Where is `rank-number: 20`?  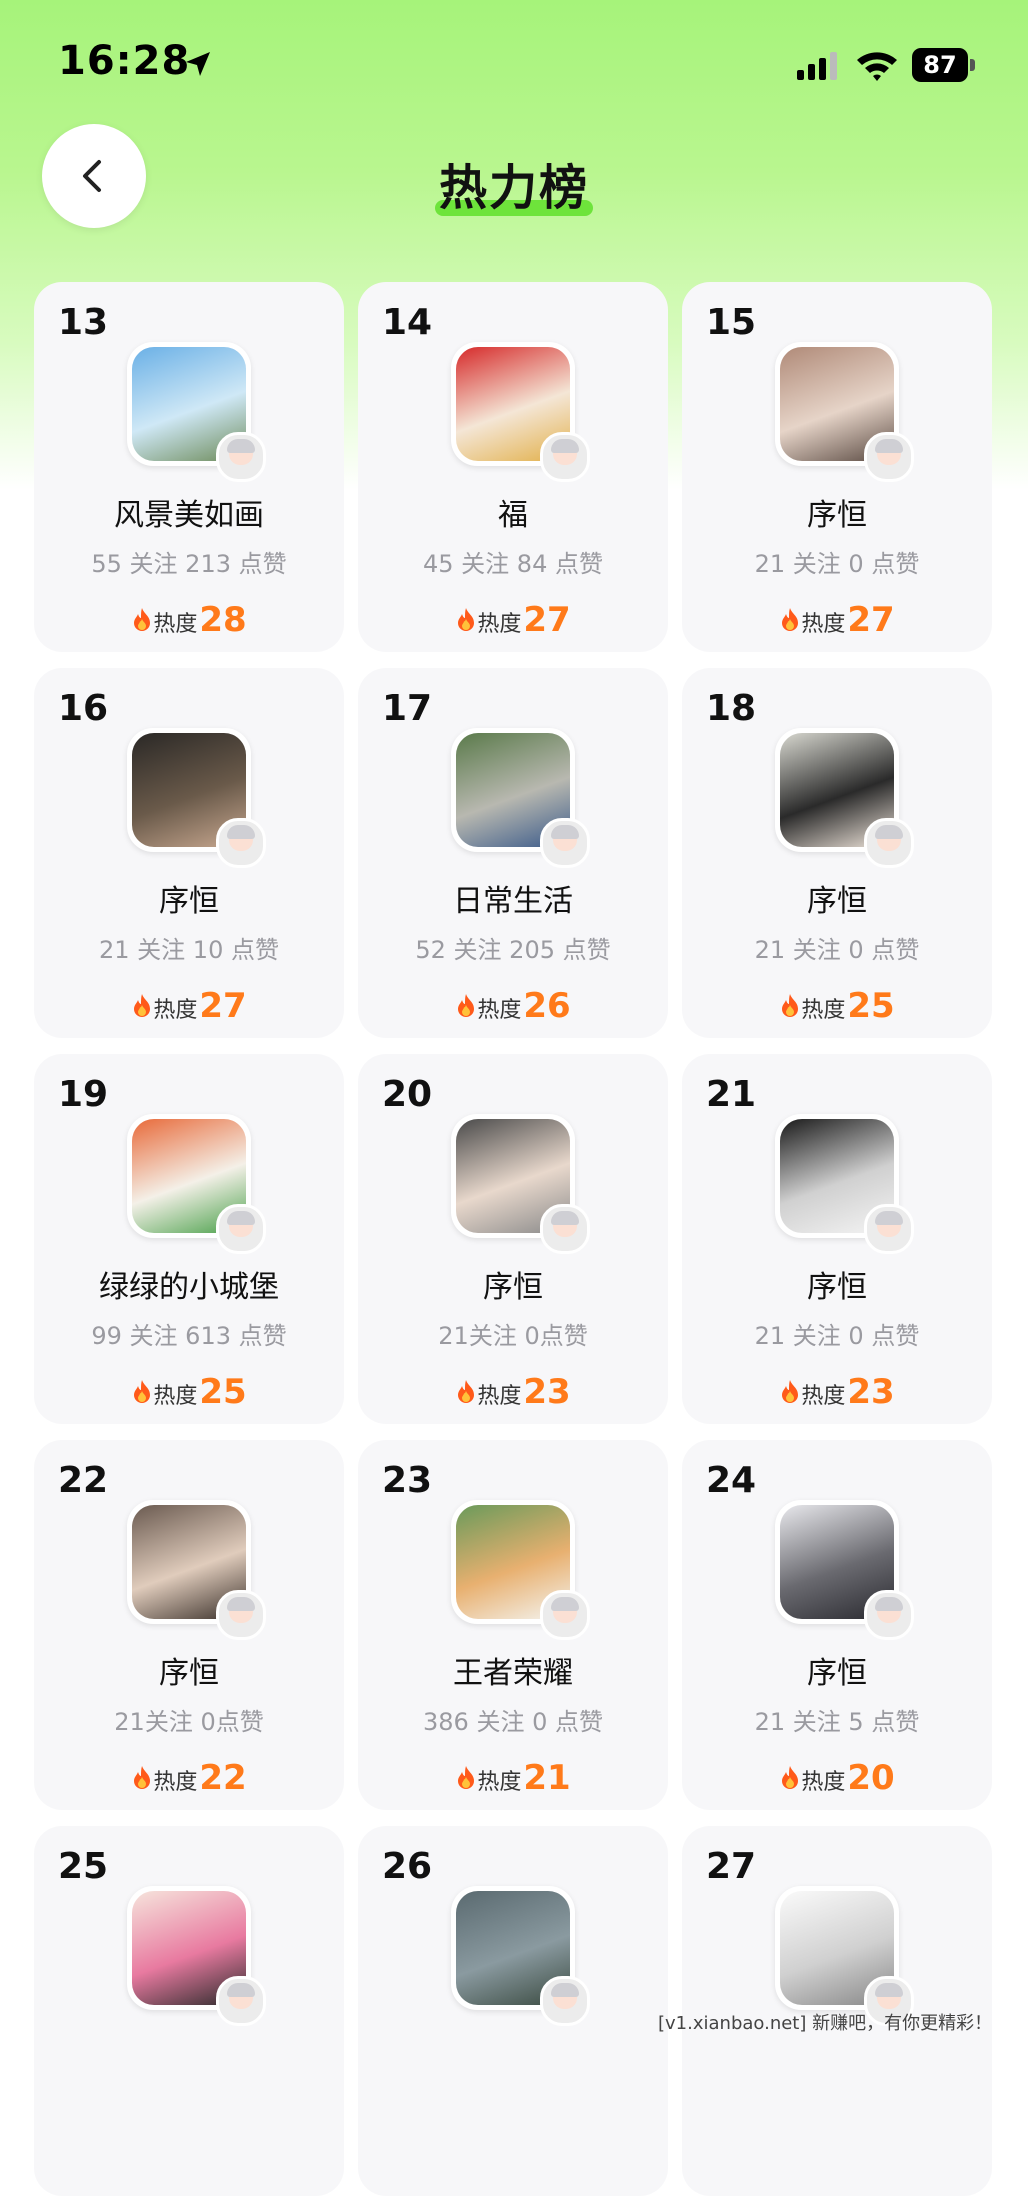
rank-number: 20 is located at coordinates (407, 1094).